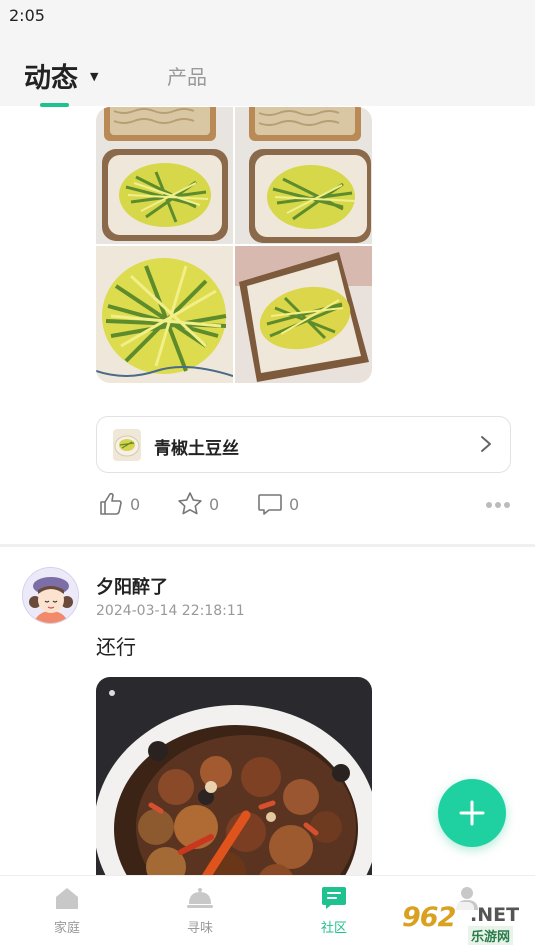  What do you see at coordinates (94, 76) in the screenshot?
I see `caret-down-icon: ▼` at bounding box center [94, 76].